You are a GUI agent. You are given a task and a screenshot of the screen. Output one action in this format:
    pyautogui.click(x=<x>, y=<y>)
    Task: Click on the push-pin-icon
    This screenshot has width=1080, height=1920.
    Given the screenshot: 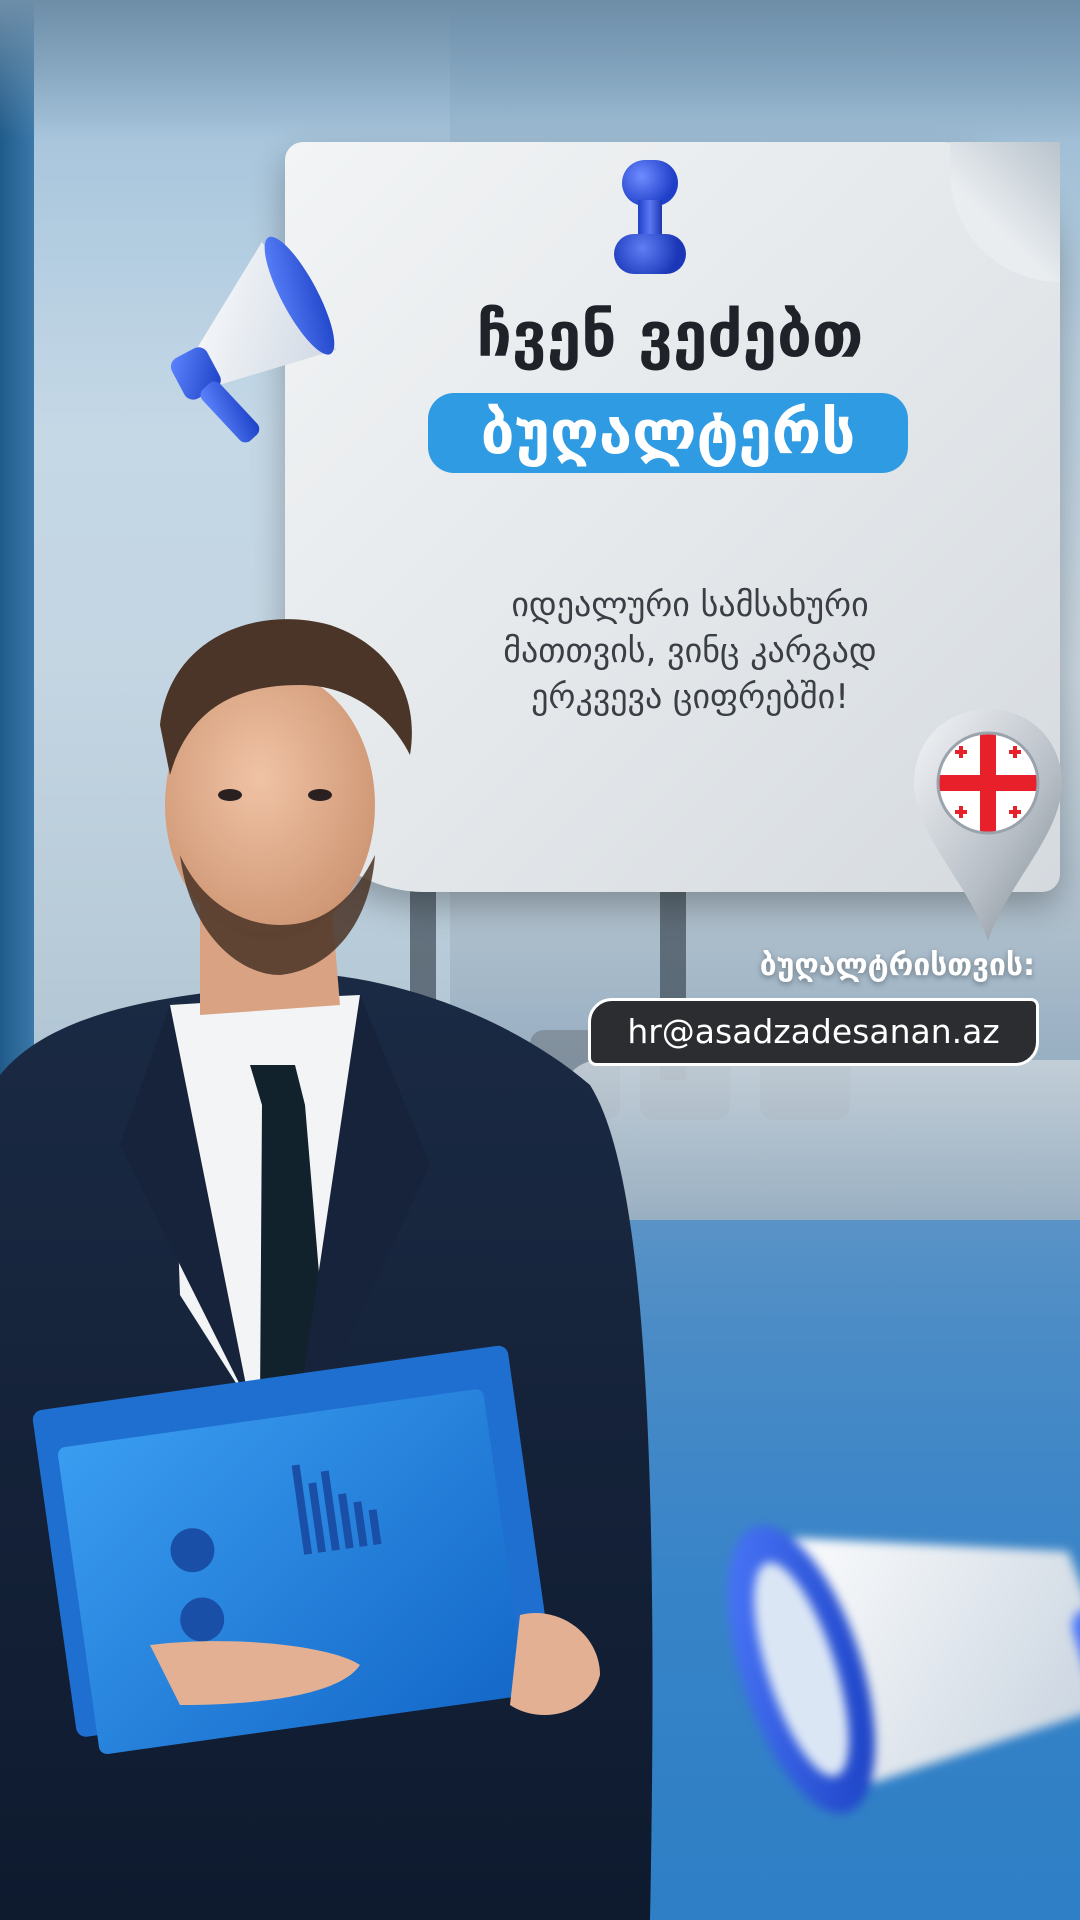 What is the action you would take?
    pyautogui.click(x=650, y=222)
    